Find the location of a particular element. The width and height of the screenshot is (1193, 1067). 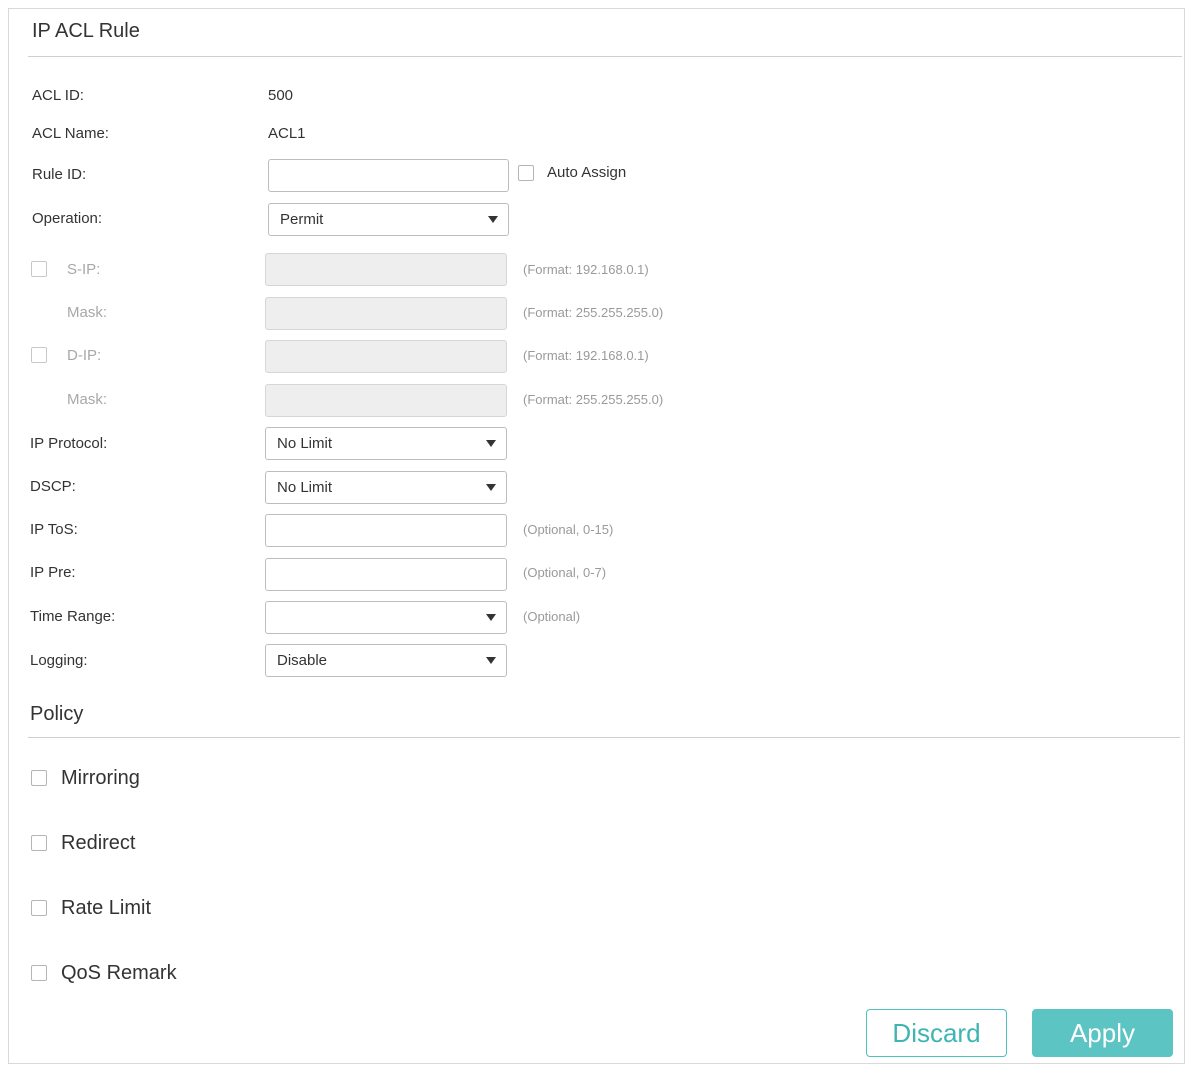

source-mask-label: Mask: is located at coordinates (87, 312).